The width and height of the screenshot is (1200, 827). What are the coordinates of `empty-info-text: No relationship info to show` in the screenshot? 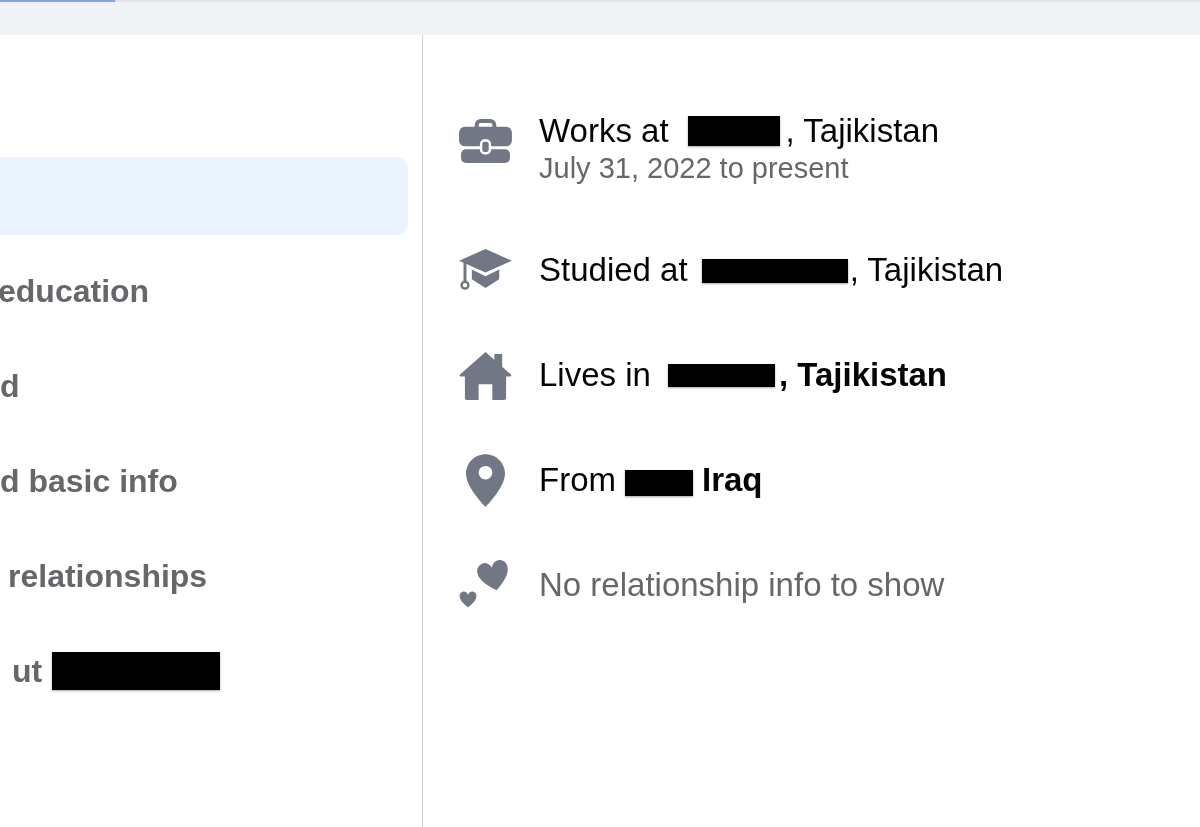 It's located at (742, 585).